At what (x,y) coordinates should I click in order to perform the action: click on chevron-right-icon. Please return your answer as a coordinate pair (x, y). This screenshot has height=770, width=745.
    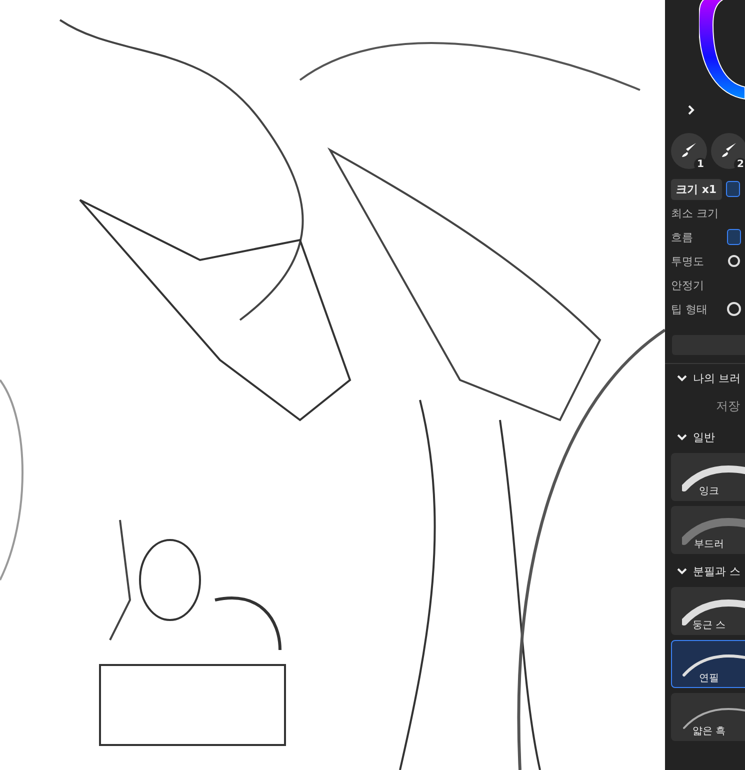
    Looking at the image, I should click on (691, 110).